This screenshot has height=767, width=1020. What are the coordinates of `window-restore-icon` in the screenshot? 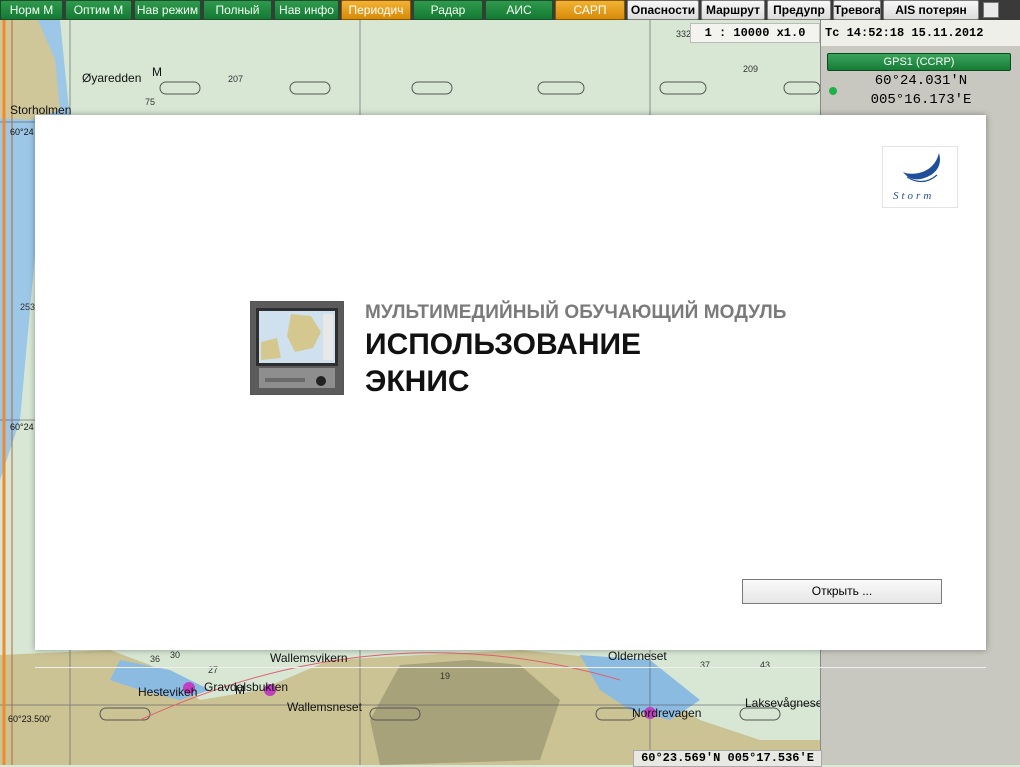 It's located at (991, 10).